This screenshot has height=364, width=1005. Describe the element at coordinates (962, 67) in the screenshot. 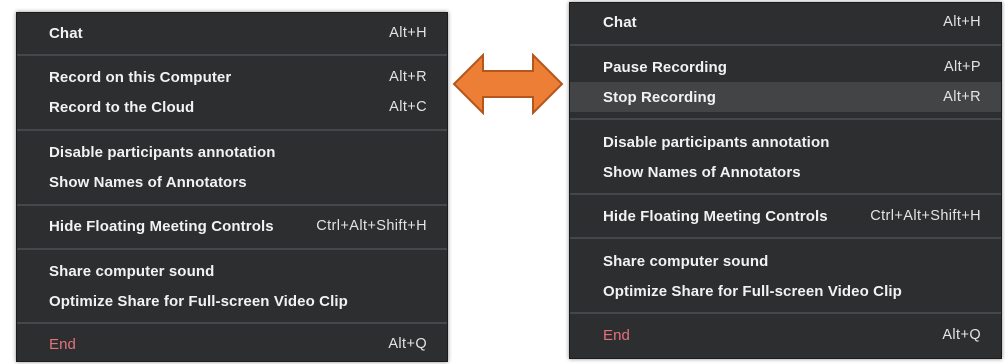

I see `menu-item-shortcut: Alt+P` at that location.